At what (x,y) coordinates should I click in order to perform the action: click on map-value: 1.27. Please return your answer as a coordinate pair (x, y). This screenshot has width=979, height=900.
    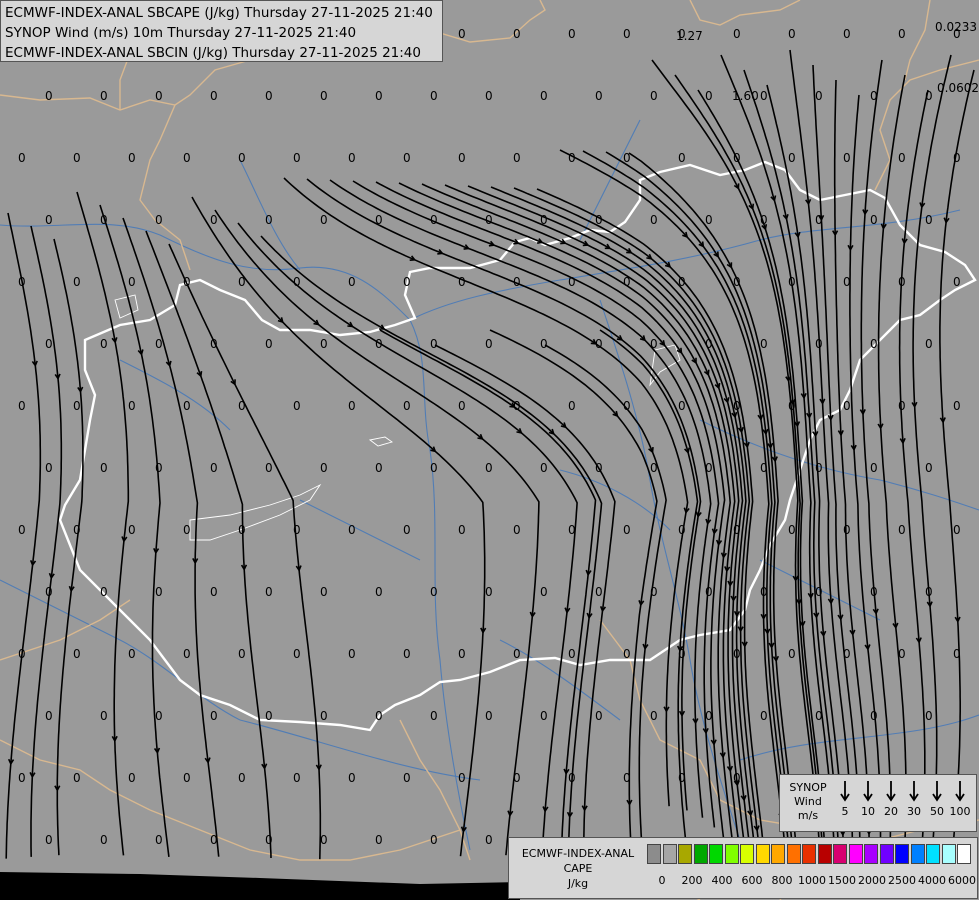
    Looking at the image, I should click on (689, 36).